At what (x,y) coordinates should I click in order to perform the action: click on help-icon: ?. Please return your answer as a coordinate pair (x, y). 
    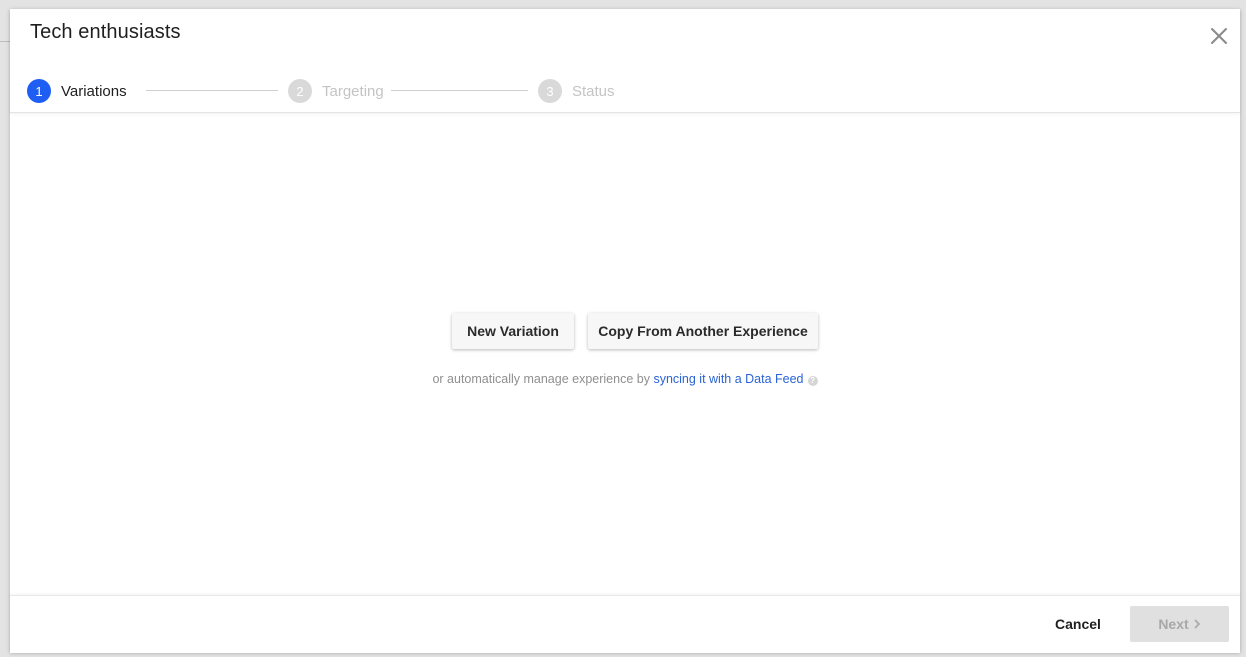
    Looking at the image, I should click on (812, 381).